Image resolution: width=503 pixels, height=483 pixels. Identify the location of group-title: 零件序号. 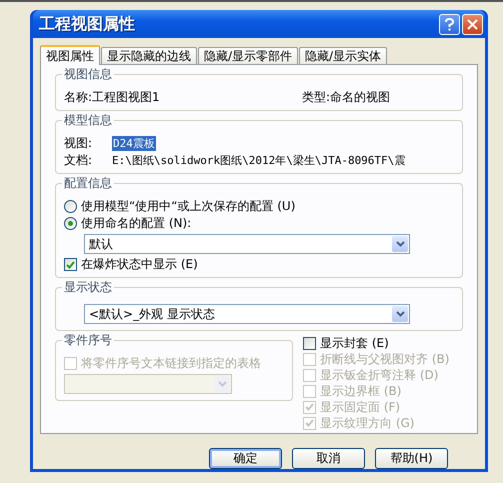
(88, 340).